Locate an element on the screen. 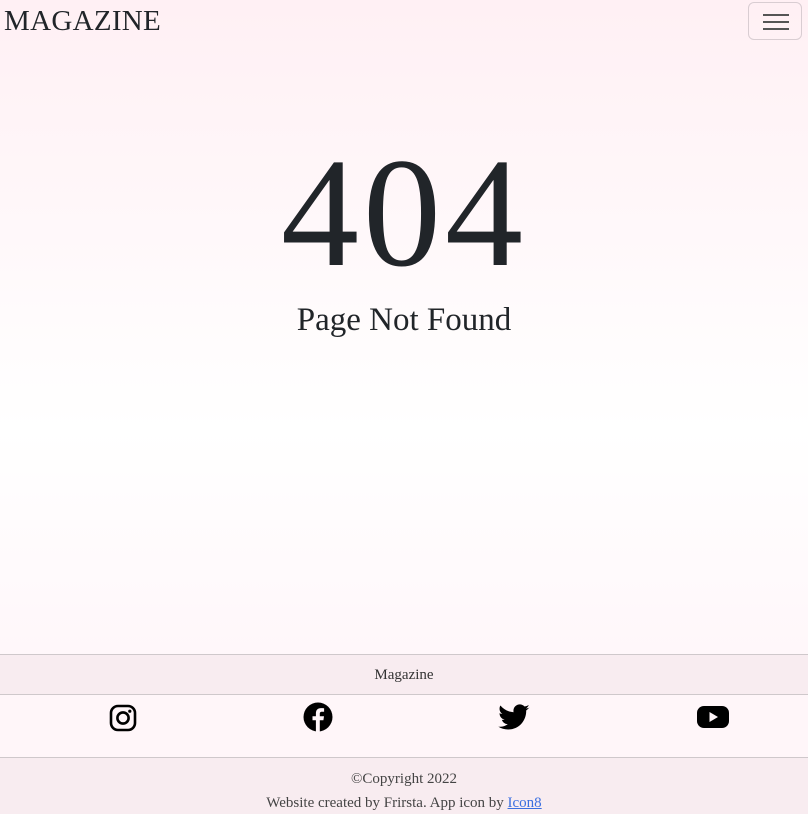  facebook-icon is located at coordinates (318, 717).